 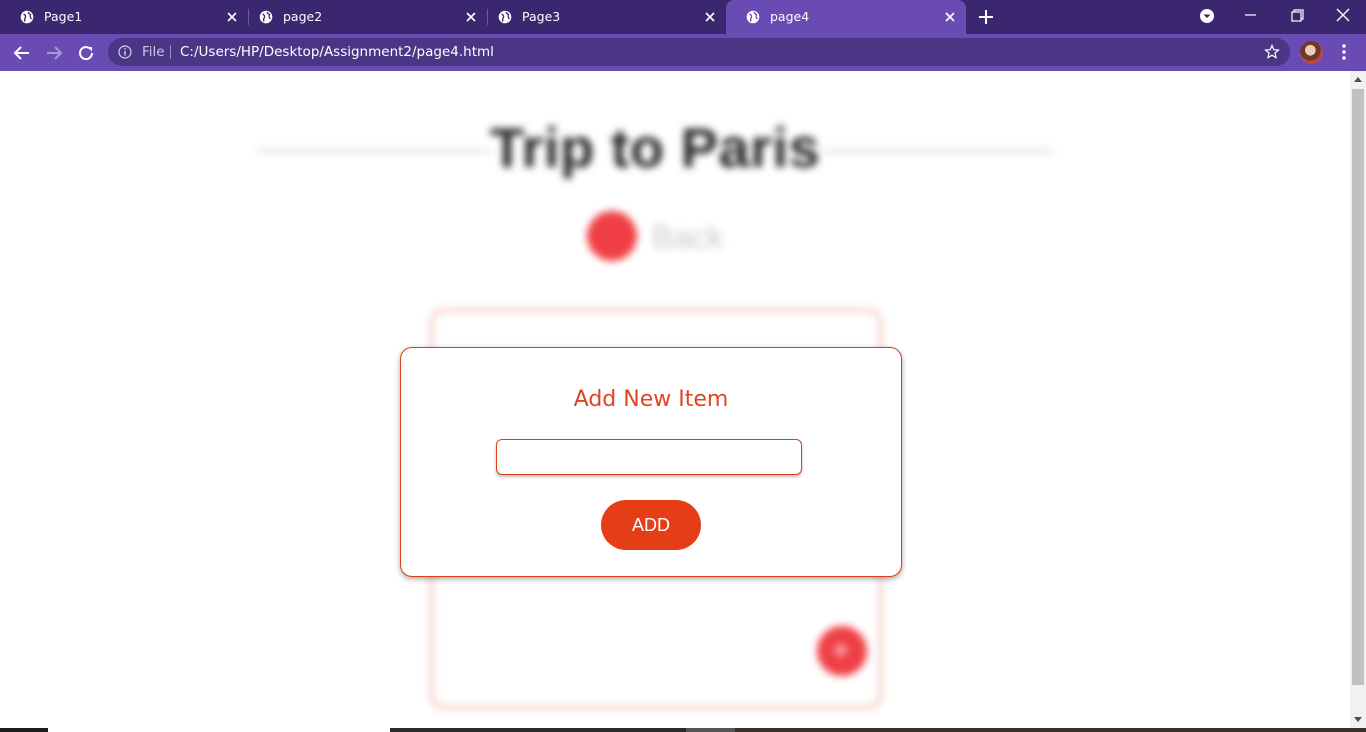 What do you see at coordinates (1343, 16) in the screenshot?
I see `close-window-icon` at bounding box center [1343, 16].